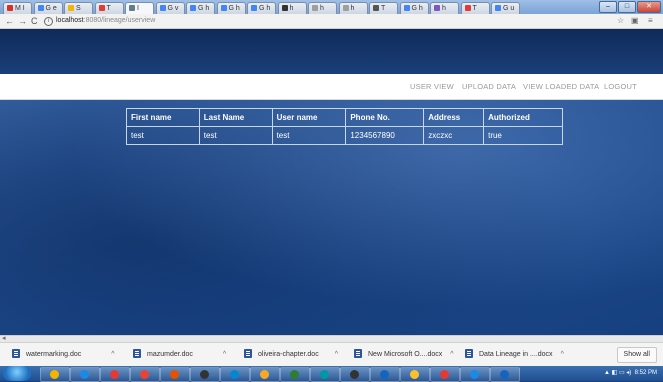 The image size is (663, 382). Describe the element at coordinates (608, 7) in the screenshot. I see `minimize-button: –` at that location.